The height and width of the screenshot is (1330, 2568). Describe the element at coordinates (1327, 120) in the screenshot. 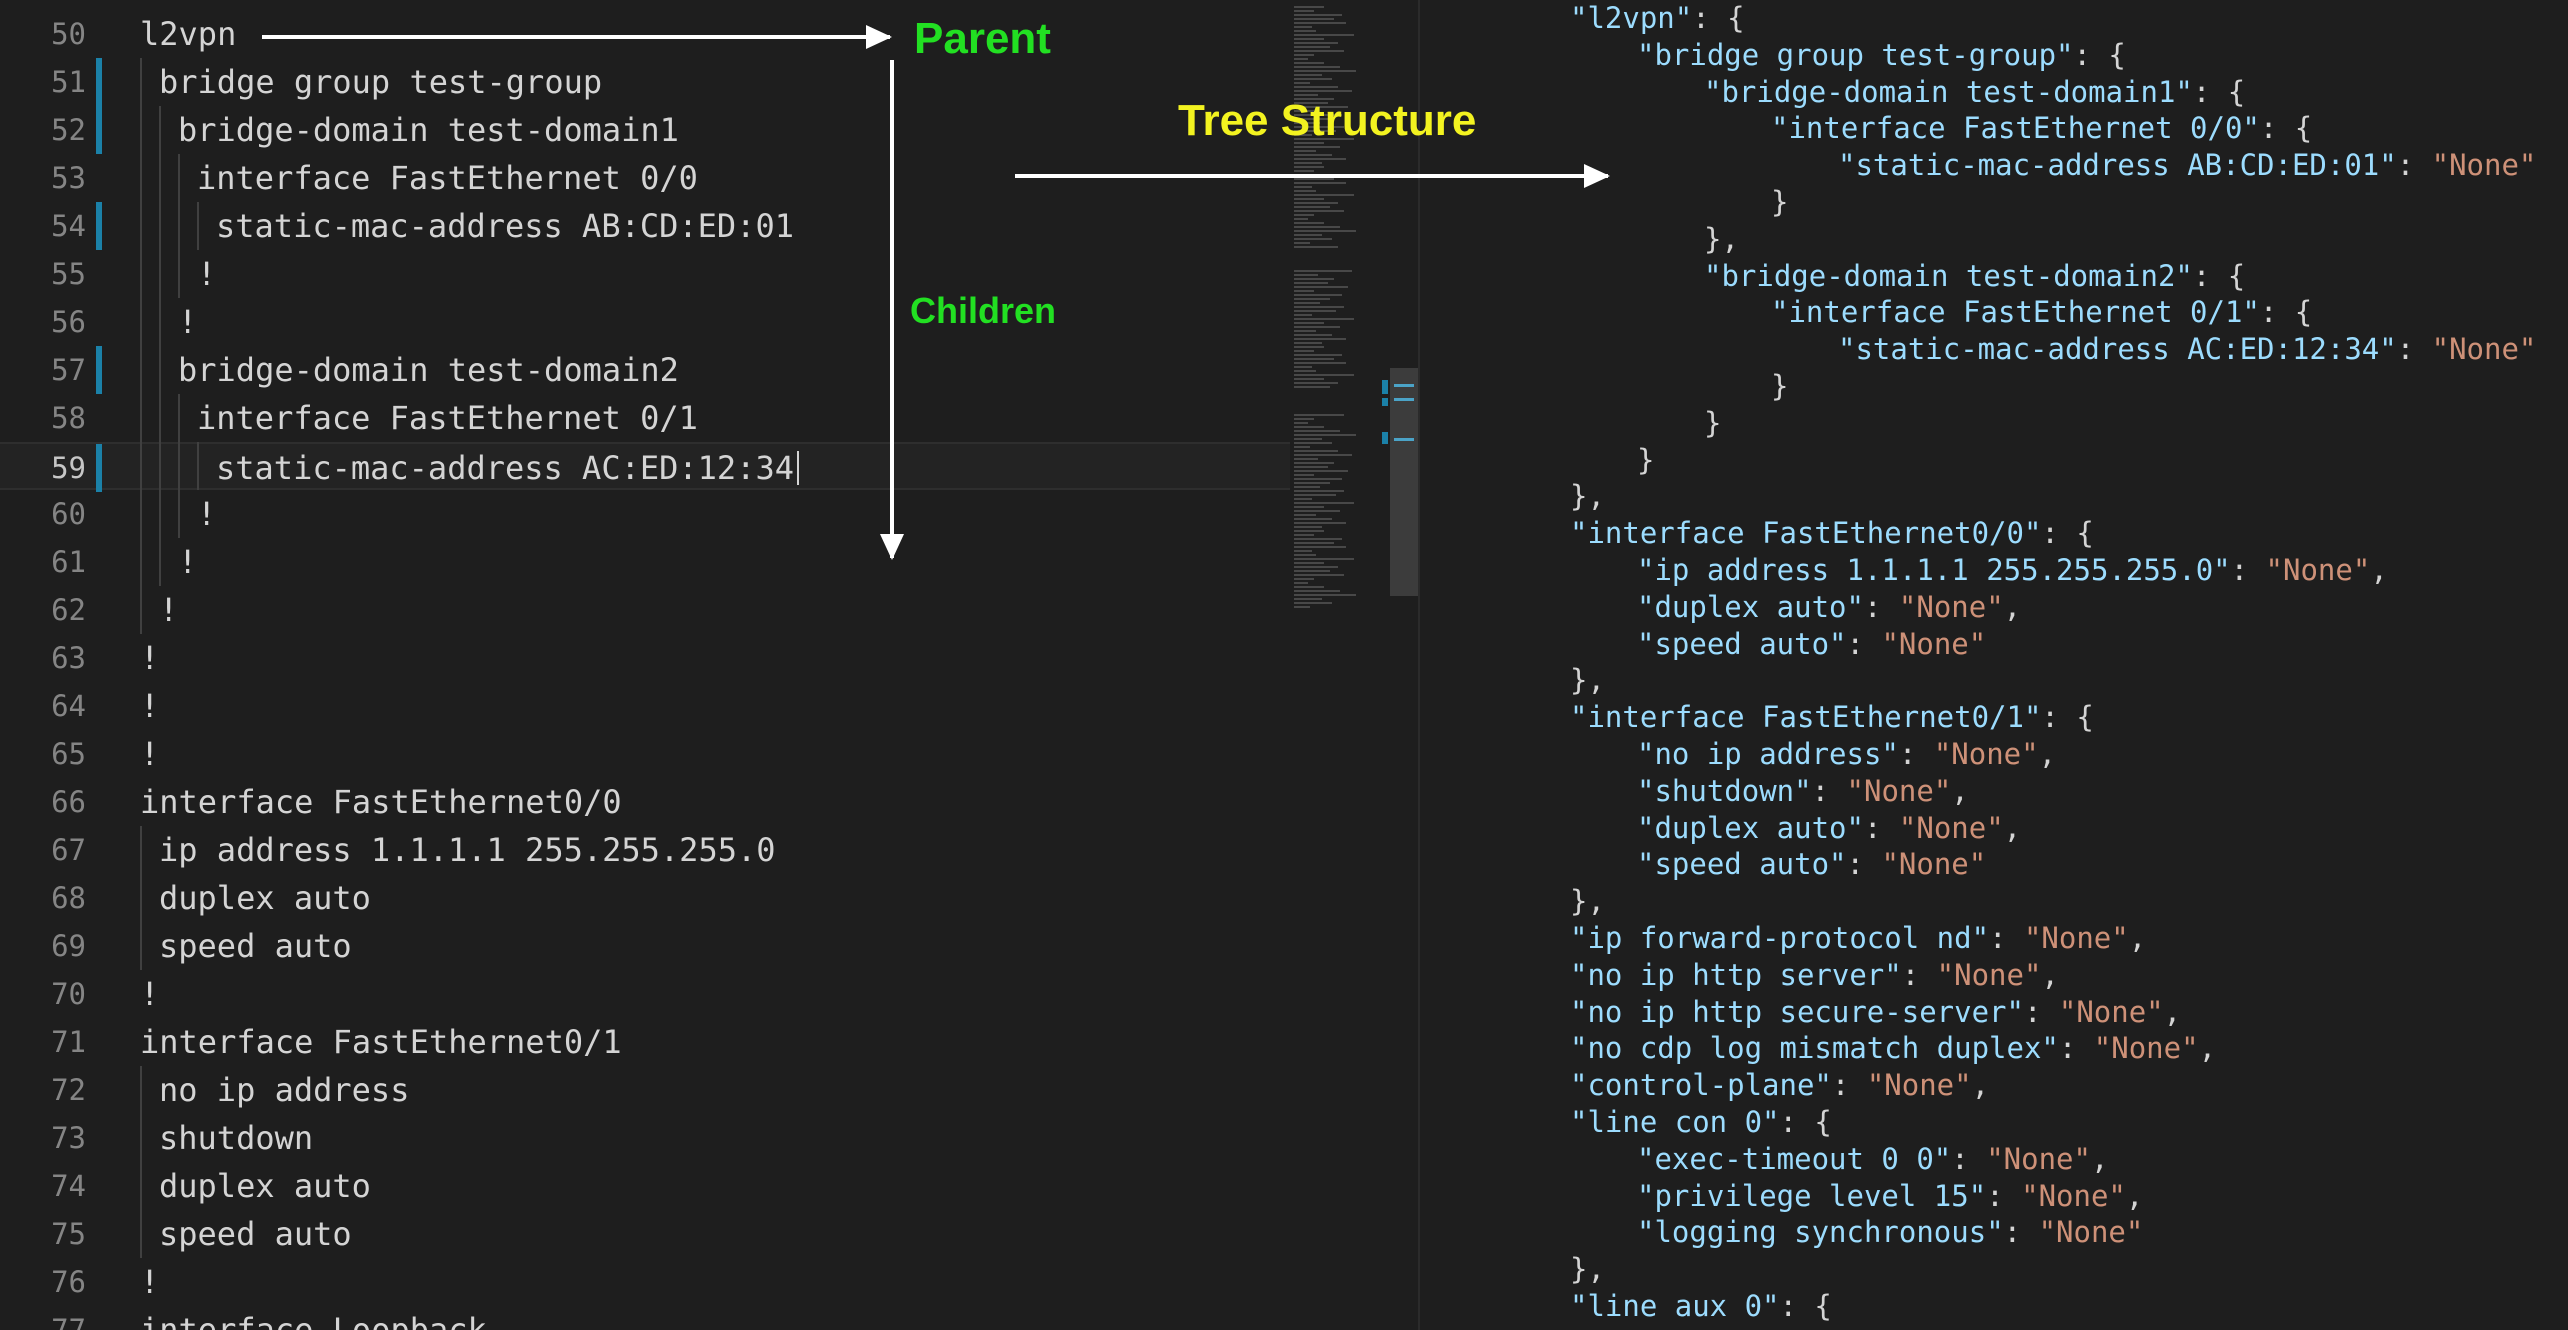

I see `tree-structure-label: Tree Structure` at that location.